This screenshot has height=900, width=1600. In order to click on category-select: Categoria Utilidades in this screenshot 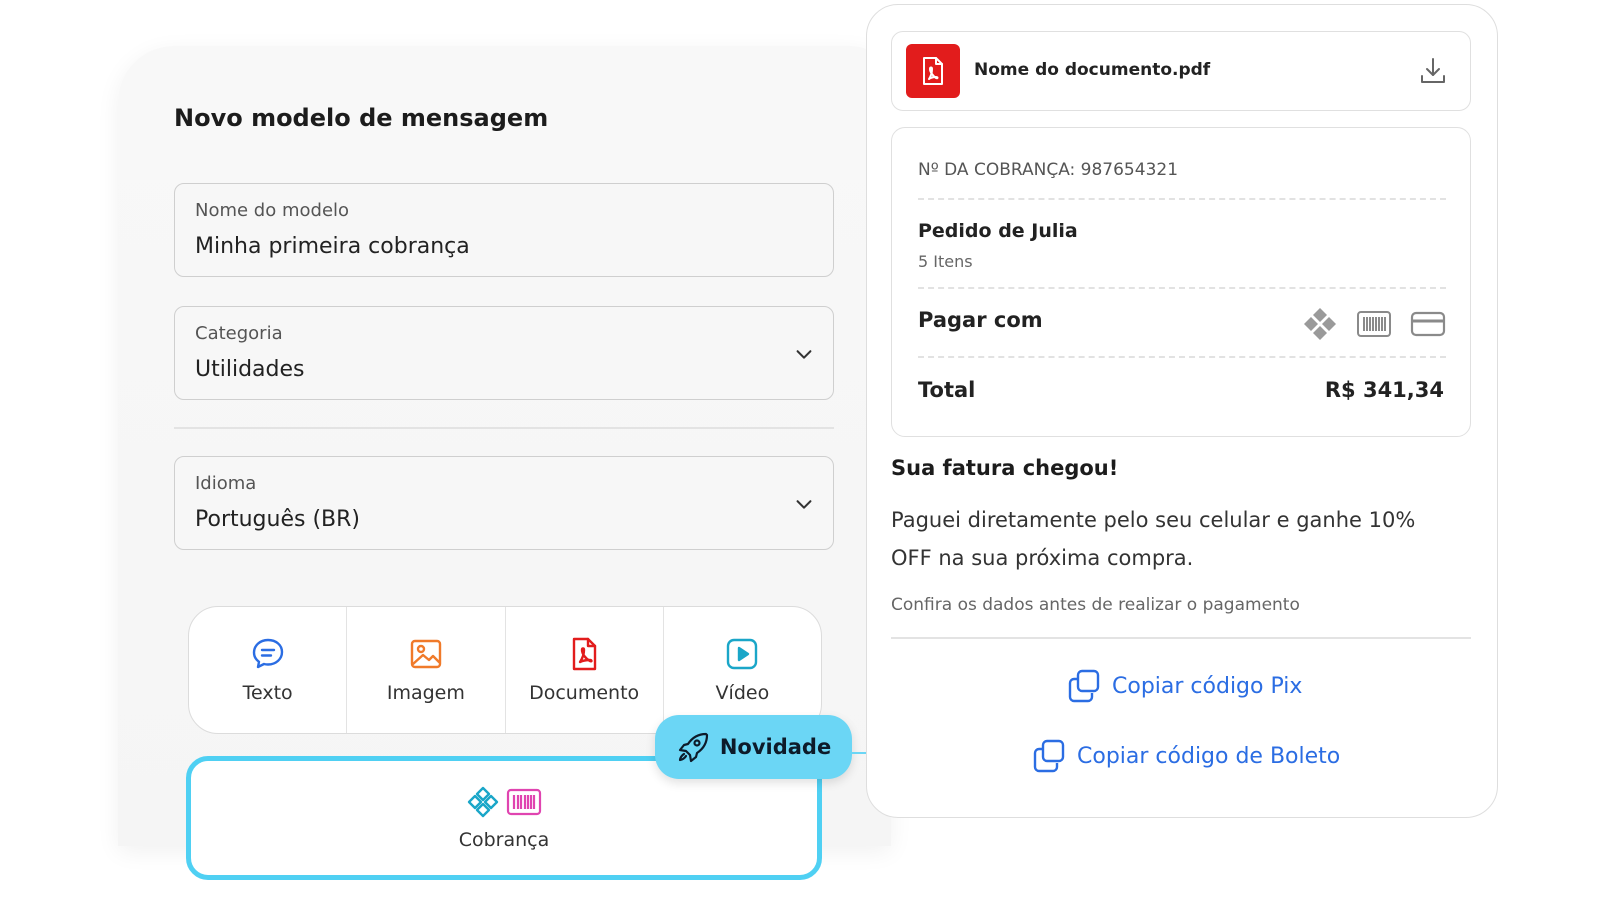, I will do `click(504, 353)`.